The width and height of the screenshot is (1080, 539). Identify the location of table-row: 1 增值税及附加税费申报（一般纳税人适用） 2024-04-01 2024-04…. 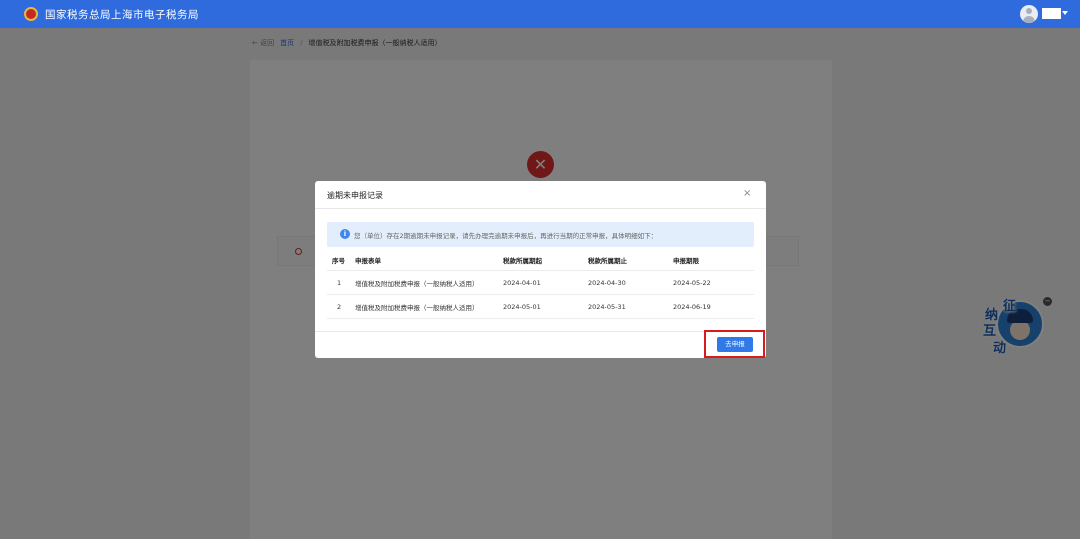
(540, 283).